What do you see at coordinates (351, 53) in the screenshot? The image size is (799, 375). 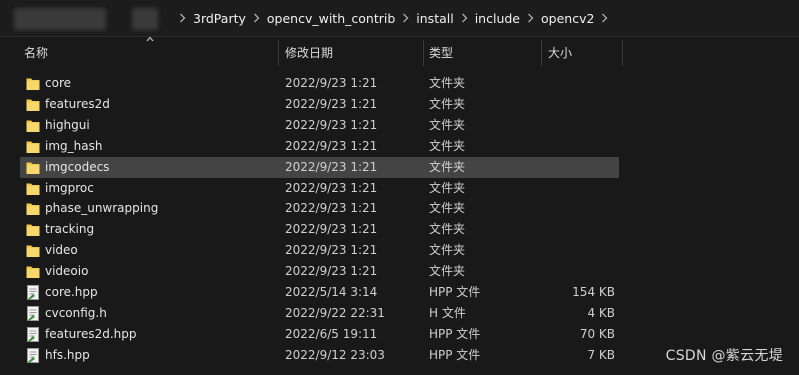 I see `column-date-header: 修改日期` at bounding box center [351, 53].